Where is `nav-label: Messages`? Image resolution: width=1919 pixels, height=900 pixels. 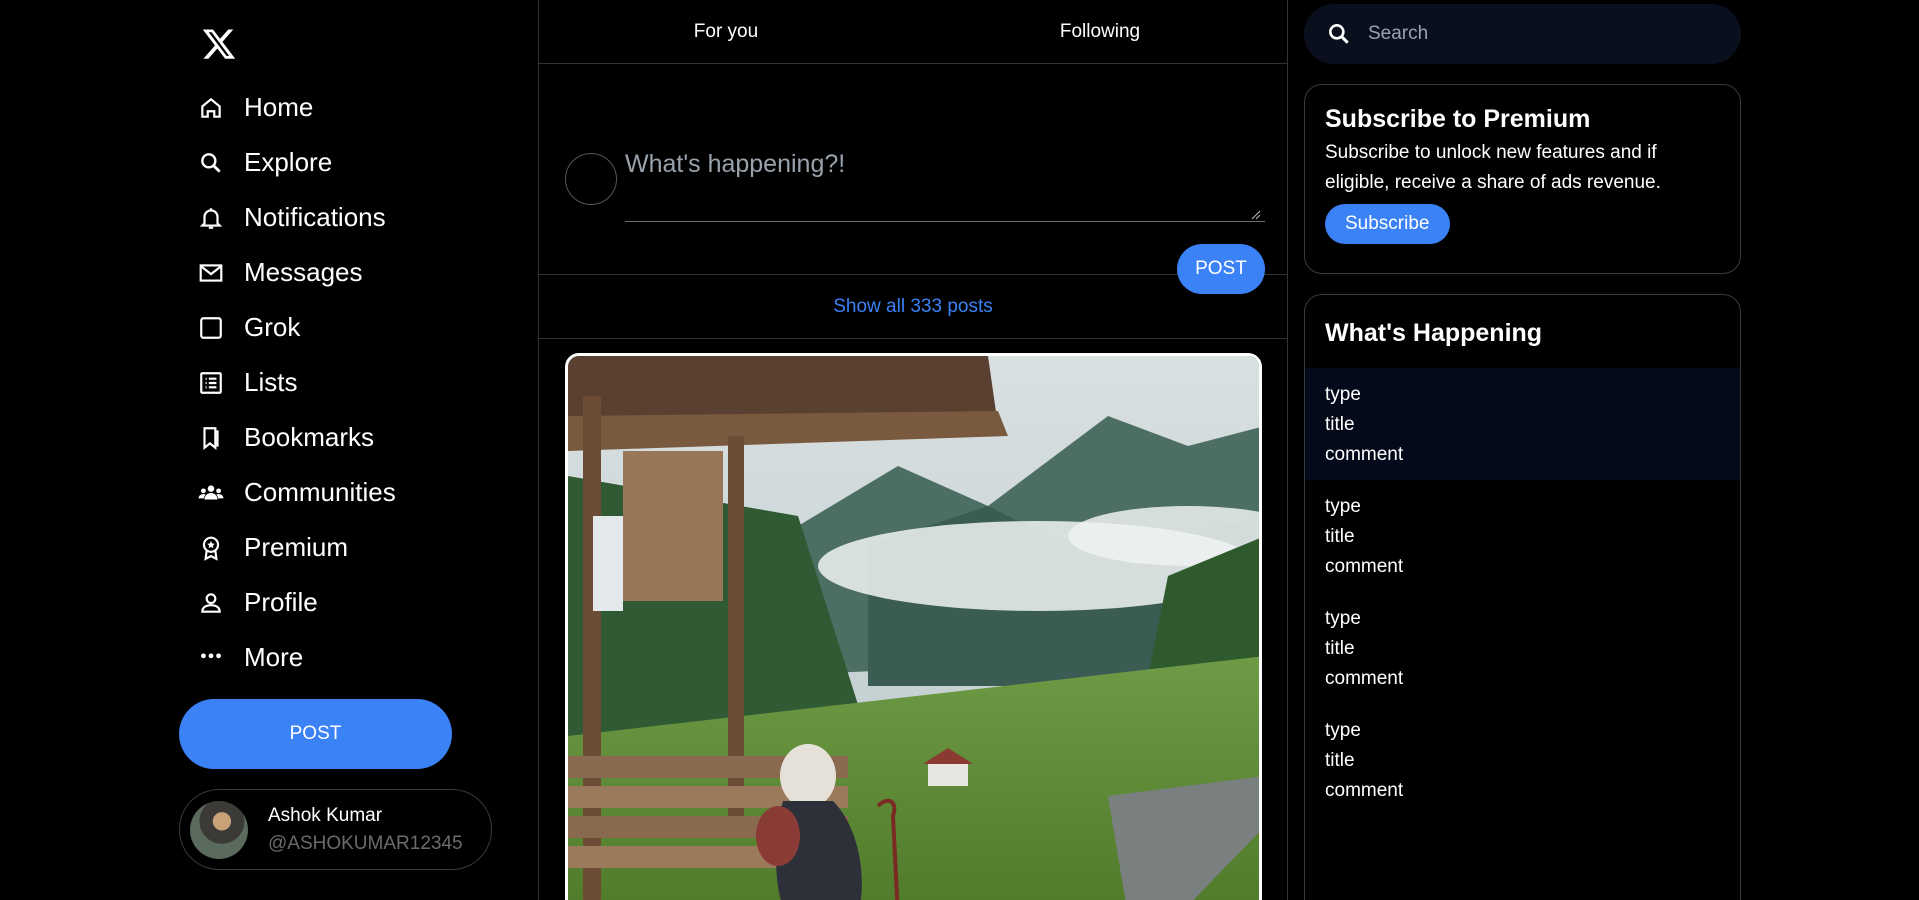 nav-label: Messages is located at coordinates (303, 272).